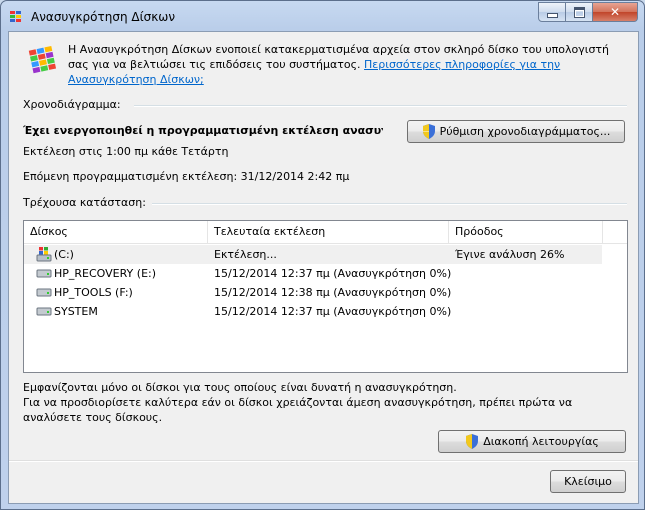 The height and width of the screenshot is (510, 645). What do you see at coordinates (44, 254) in the screenshot?
I see `system-drive-icon` at bounding box center [44, 254].